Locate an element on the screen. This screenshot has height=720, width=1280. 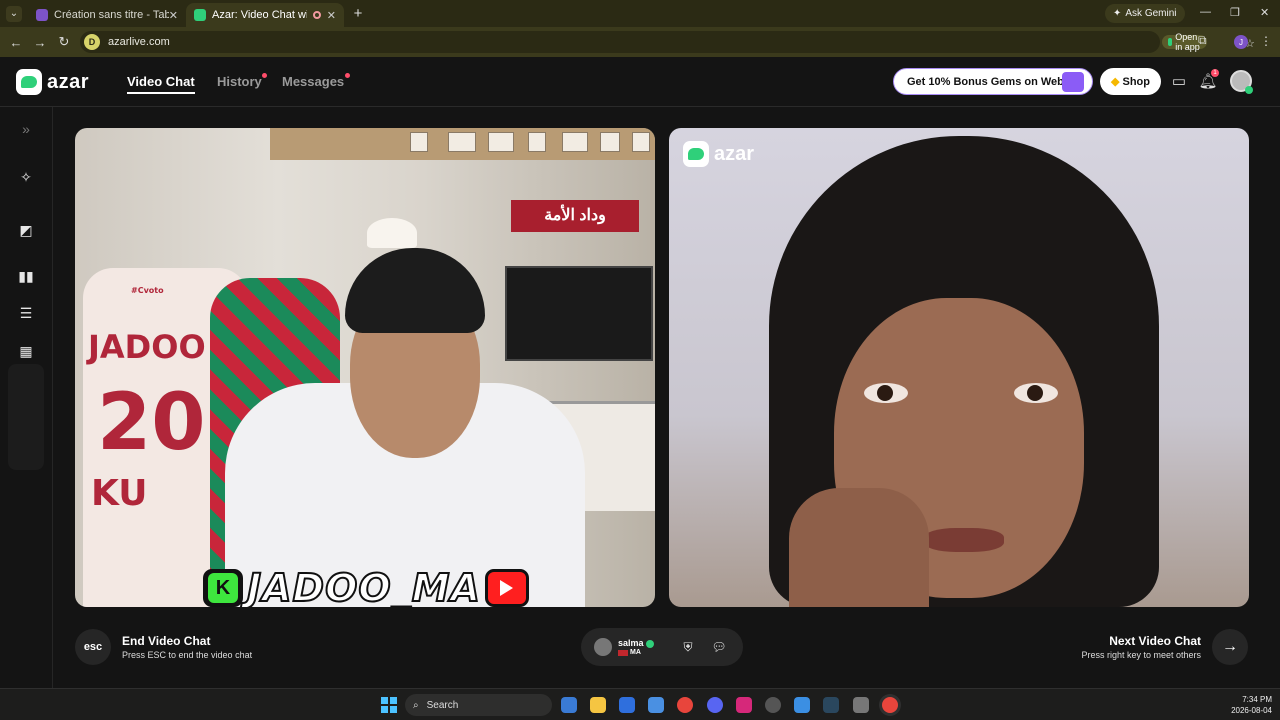
forward-icon: → is located at coordinates (40, 42).